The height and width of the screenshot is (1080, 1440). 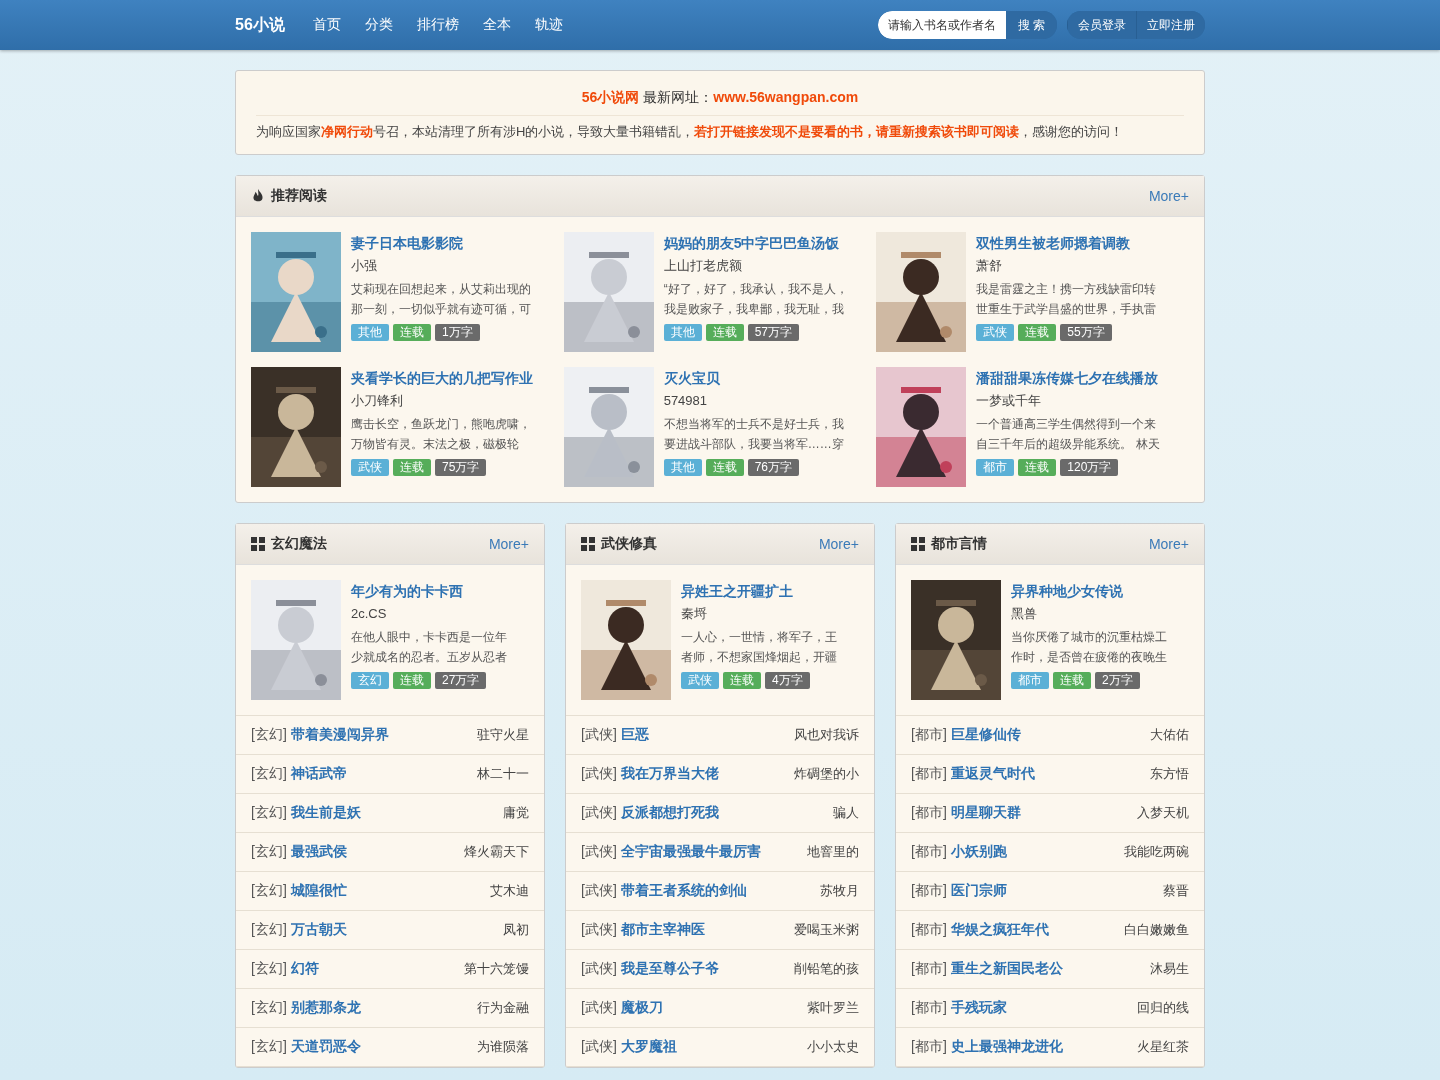 What do you see at coordinates (377, 401) in the screenshot?
I see `book-author: 小刀锋利` at bounding box center [377, 401].